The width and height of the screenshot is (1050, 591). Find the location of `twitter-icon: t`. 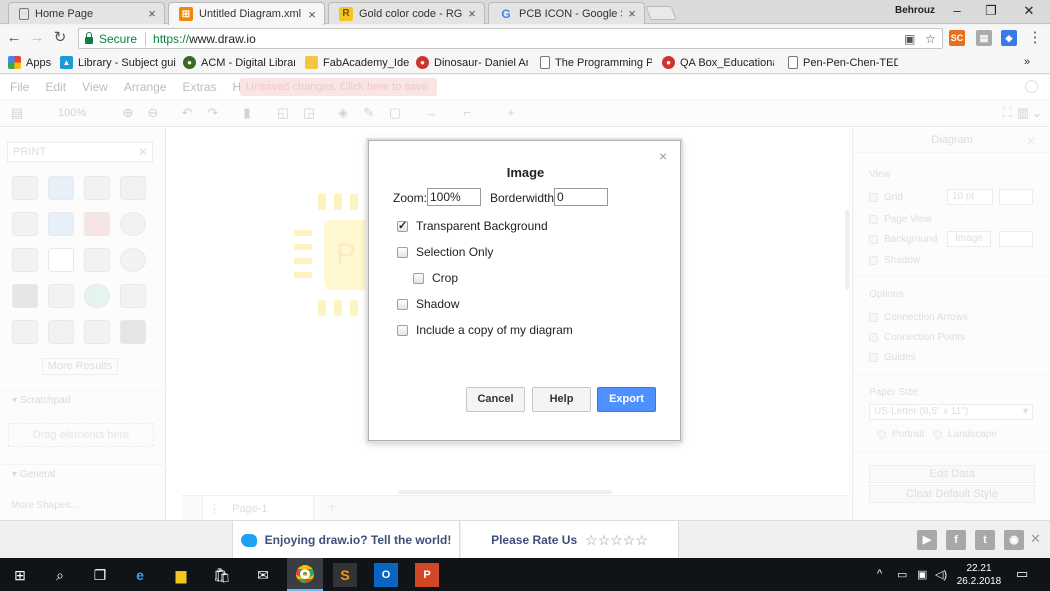

twitter-icon: t is located at coordinates (985, 540).